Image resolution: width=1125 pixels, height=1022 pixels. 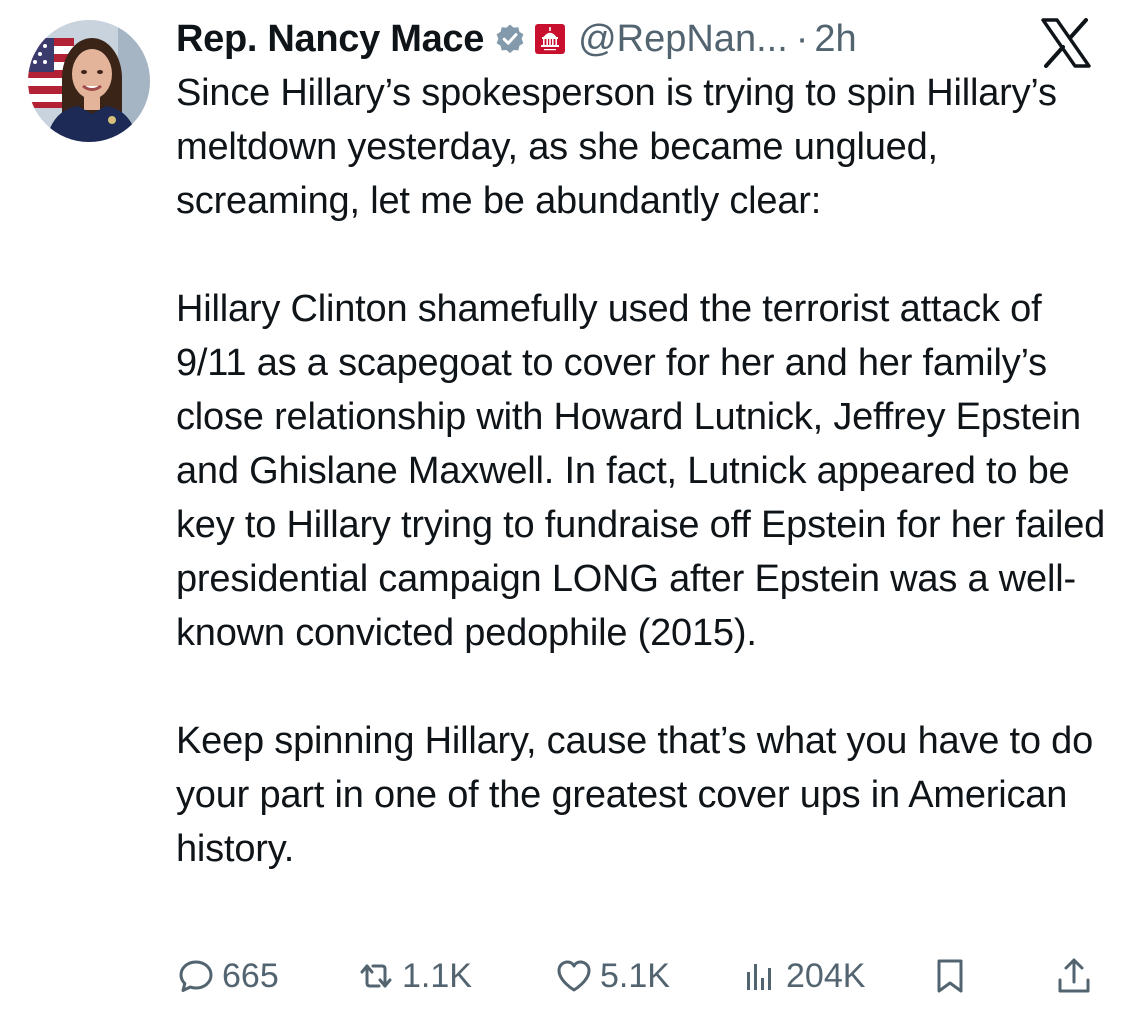 I want to click on verified-badge-icon, so click(x=510, y=39).